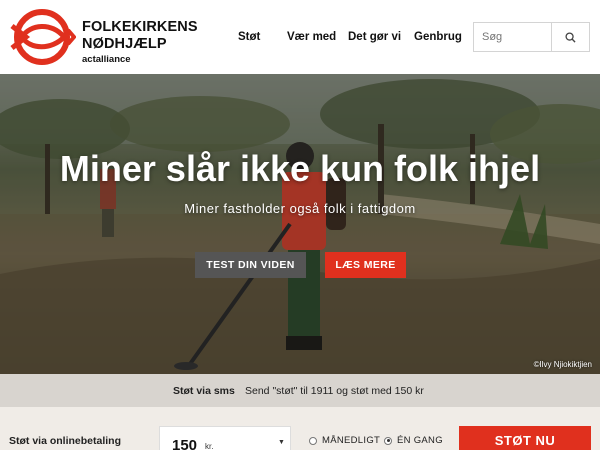 This screenshot has height=450, width=600. What do you see at coordinates (562, 364) in the screenshot?
I see `photo-credit: ©Ilvy Njiokiktjien` at bounding box center [562, 364].